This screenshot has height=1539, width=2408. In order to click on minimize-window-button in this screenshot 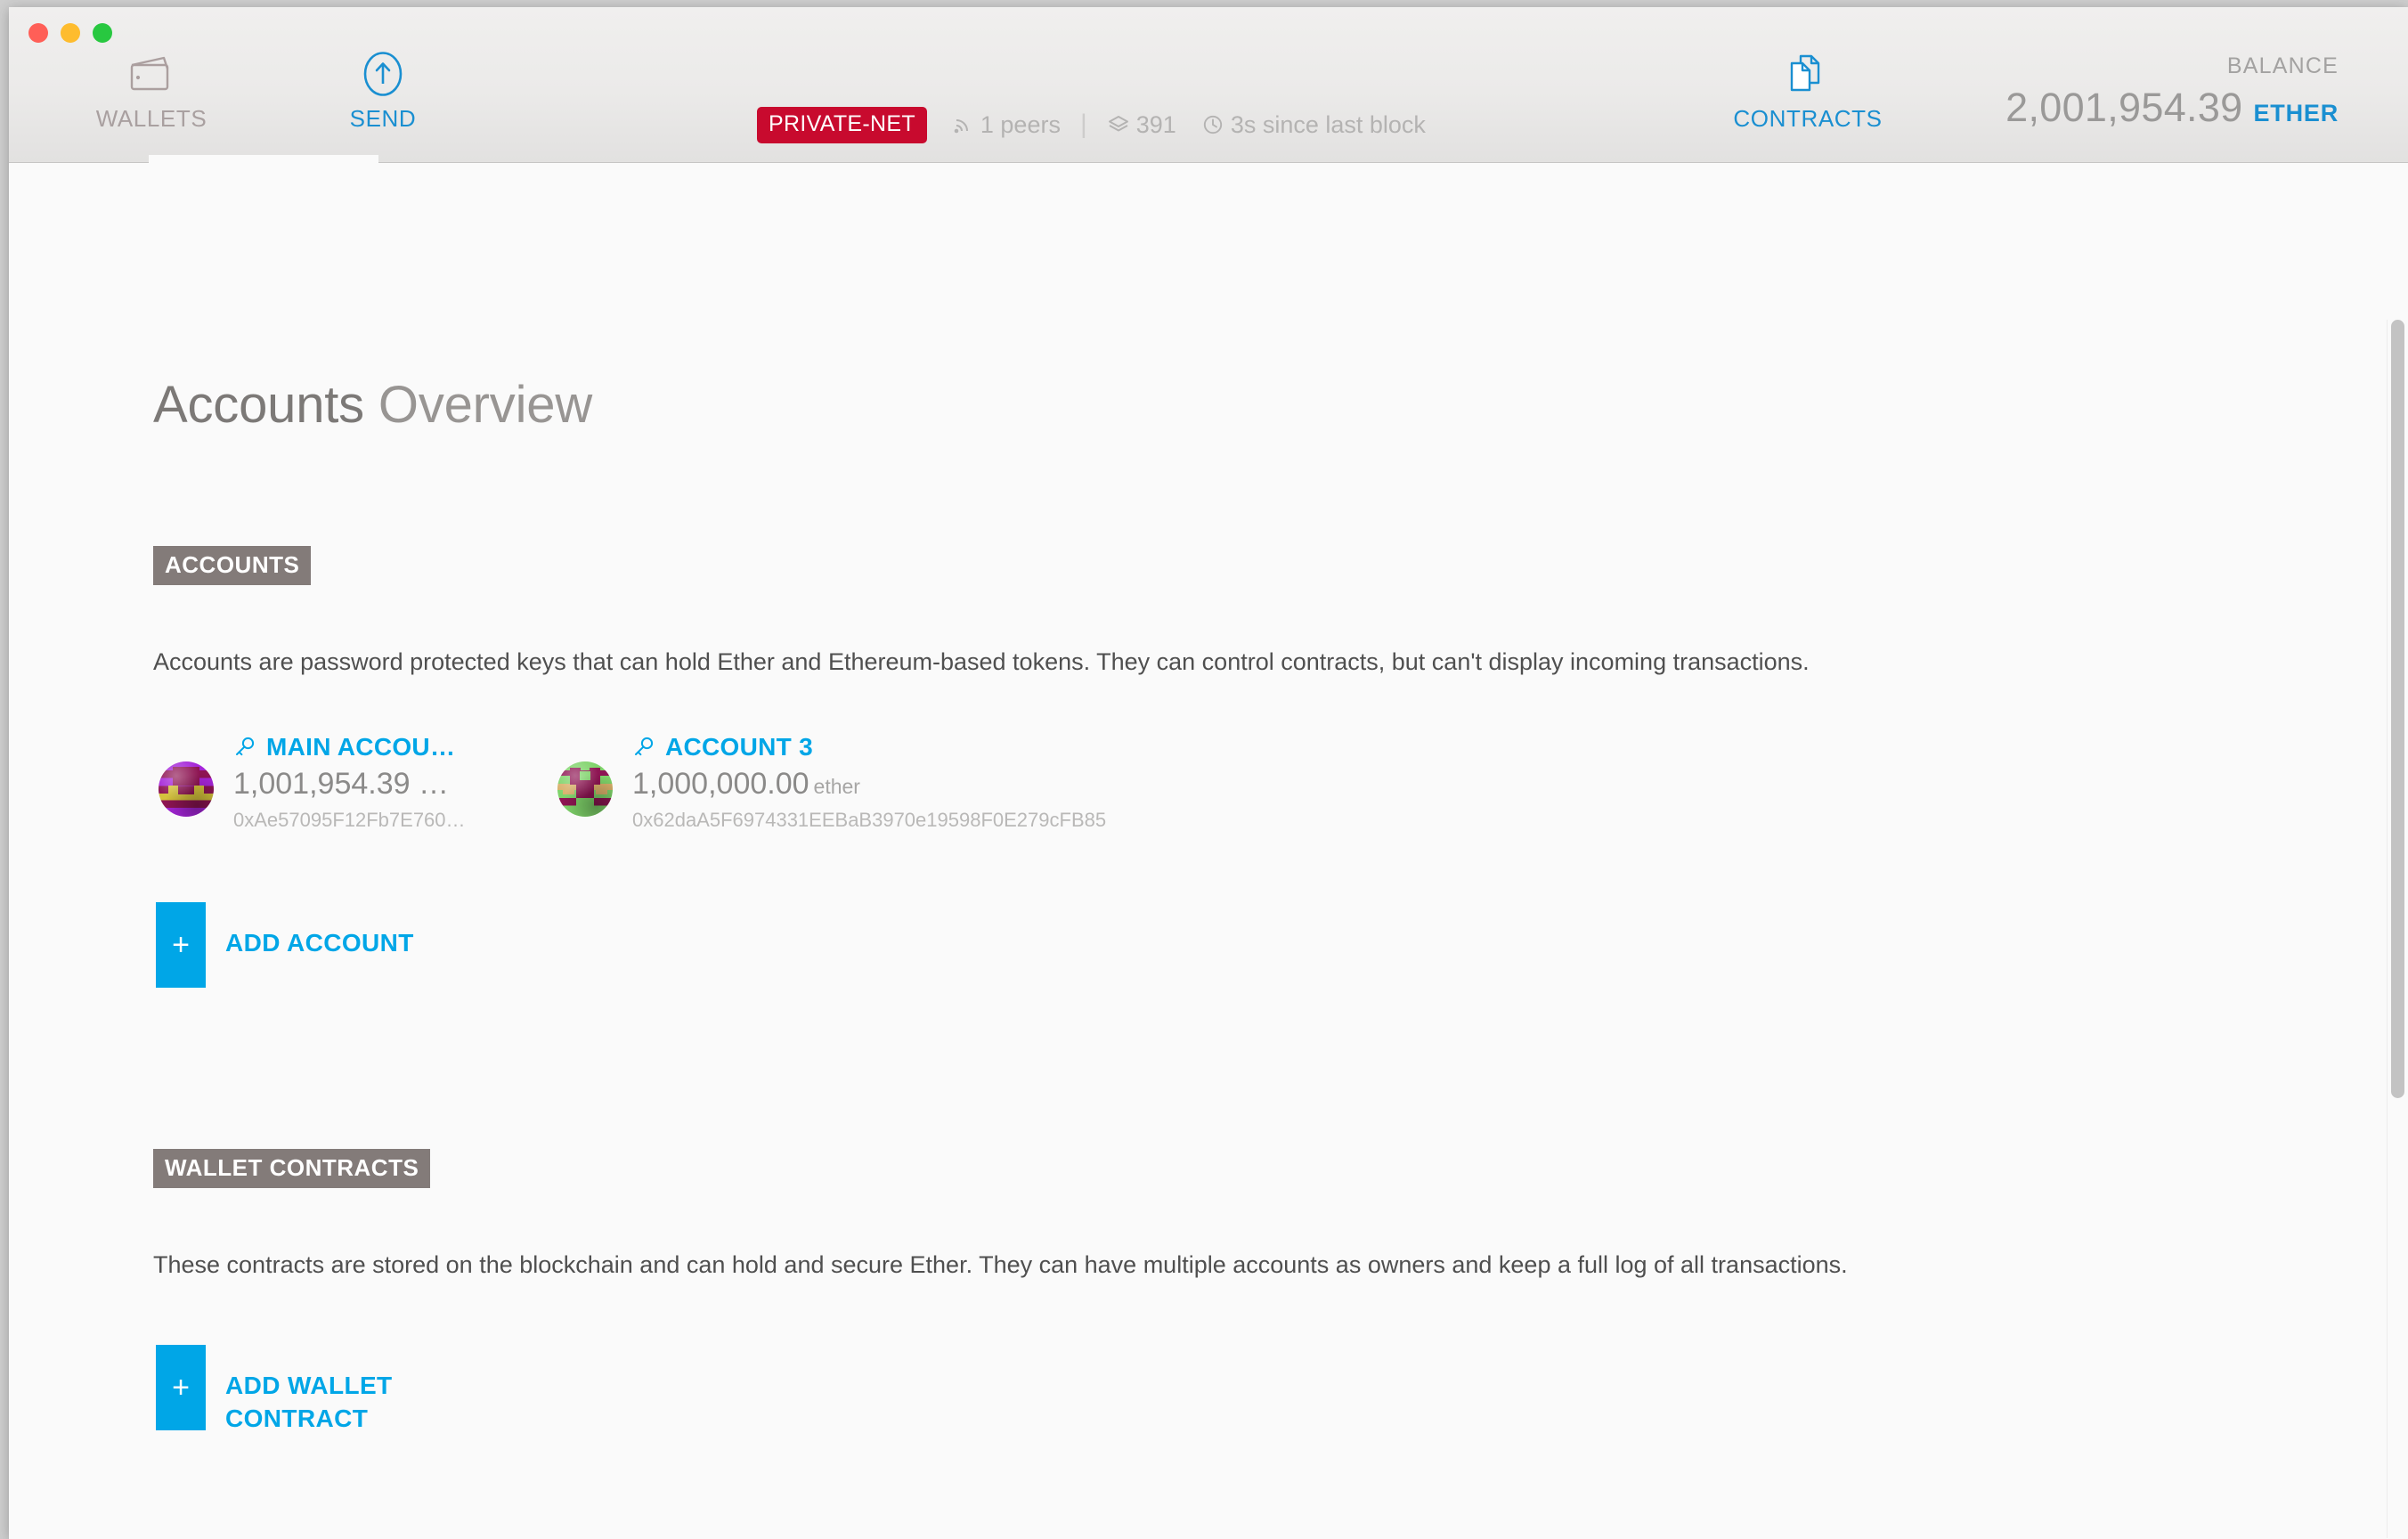, I will do `click(70, 33)`.